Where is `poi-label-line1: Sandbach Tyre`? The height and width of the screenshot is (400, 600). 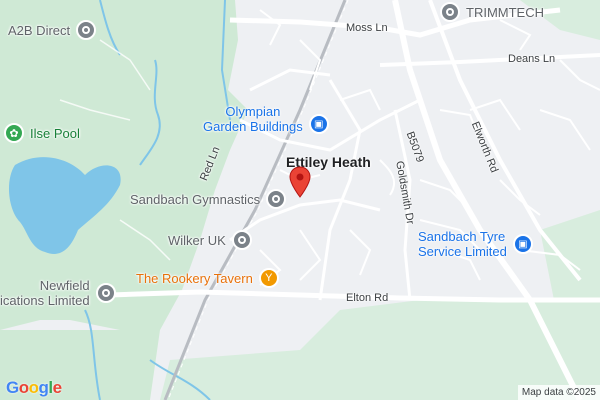 poi-label-line1: Sandbach Tyre is located at coordinates (462, 236).